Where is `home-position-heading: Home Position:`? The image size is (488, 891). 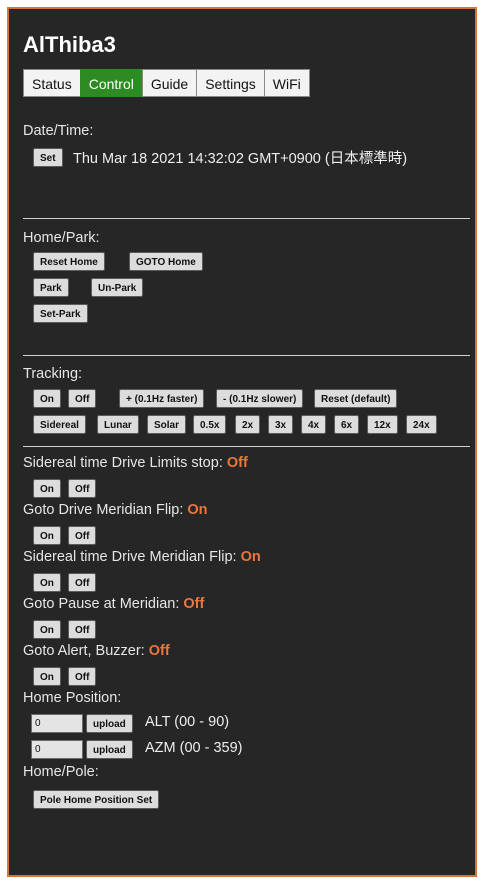
home-position-heading: Home Position: is located at coordinates (72, 698).